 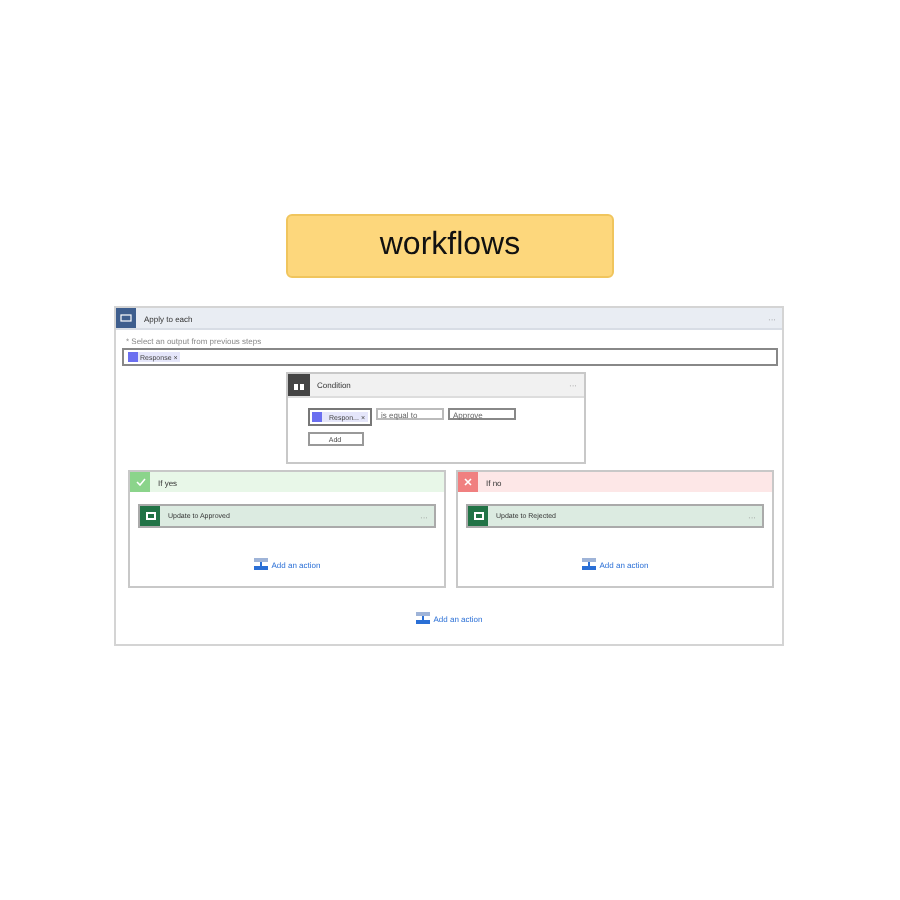 I want to click on condition-icon, so click(x=298, y=385).